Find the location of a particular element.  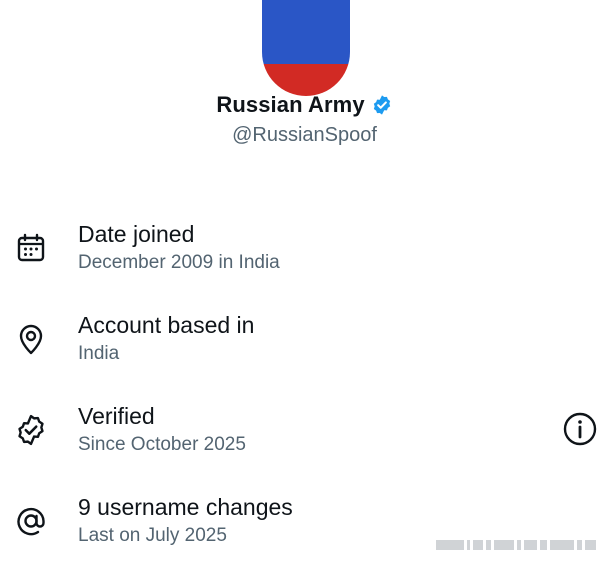

at-sign-icon is located at coordinates (31, 521).